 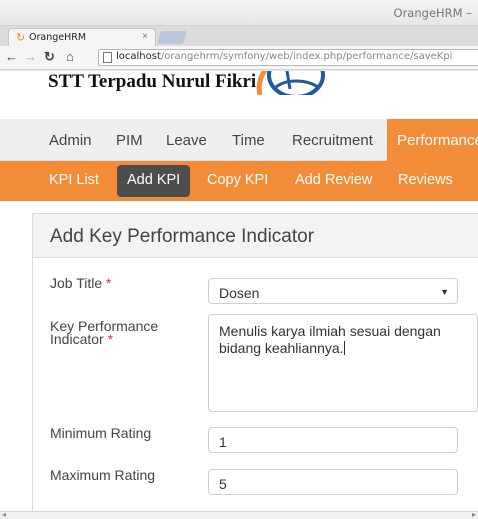 I want to click on new-tab-button, so click(x=172, y=37).